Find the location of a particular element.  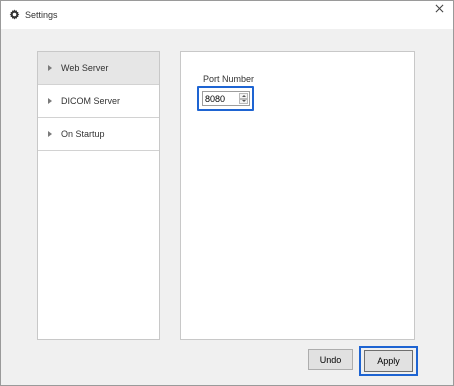

title-bar: Settings is located at coordinates (227, 15).